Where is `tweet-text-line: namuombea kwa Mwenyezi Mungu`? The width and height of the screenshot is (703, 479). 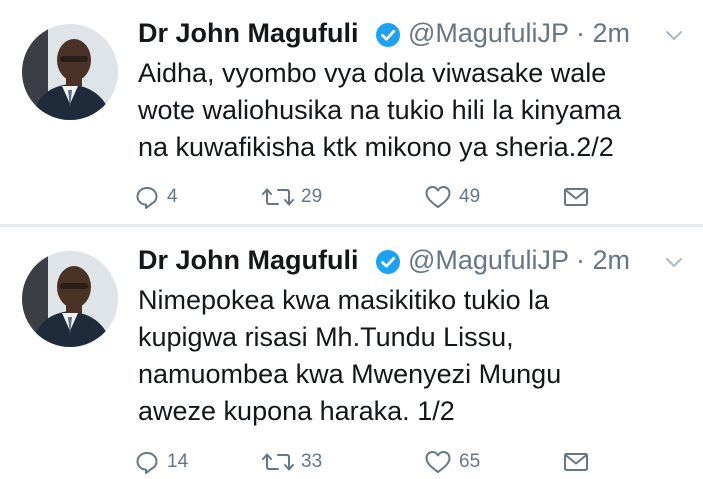
tweet-text-line: namuombea kwa Mwenyezi Mungu is located at coordinates (350, 374).